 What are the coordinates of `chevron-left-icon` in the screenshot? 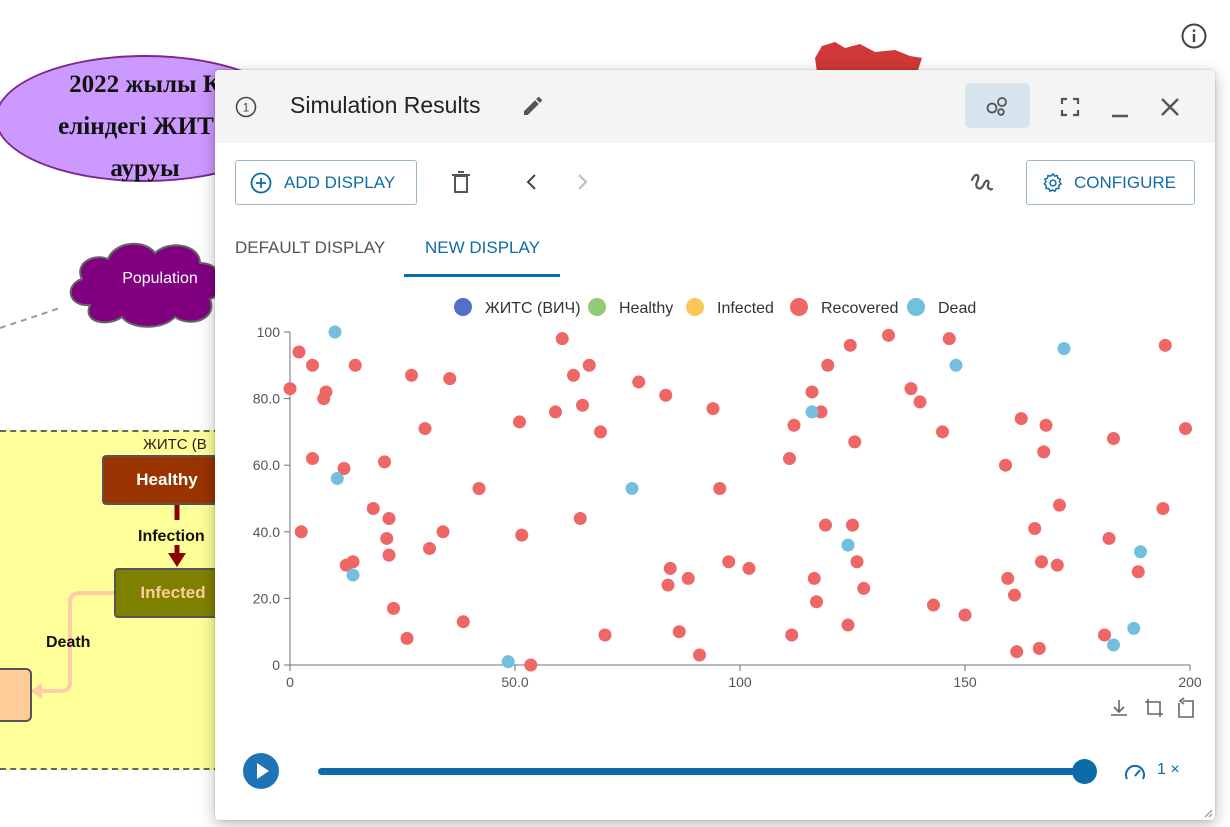 It's located at (532, 182).